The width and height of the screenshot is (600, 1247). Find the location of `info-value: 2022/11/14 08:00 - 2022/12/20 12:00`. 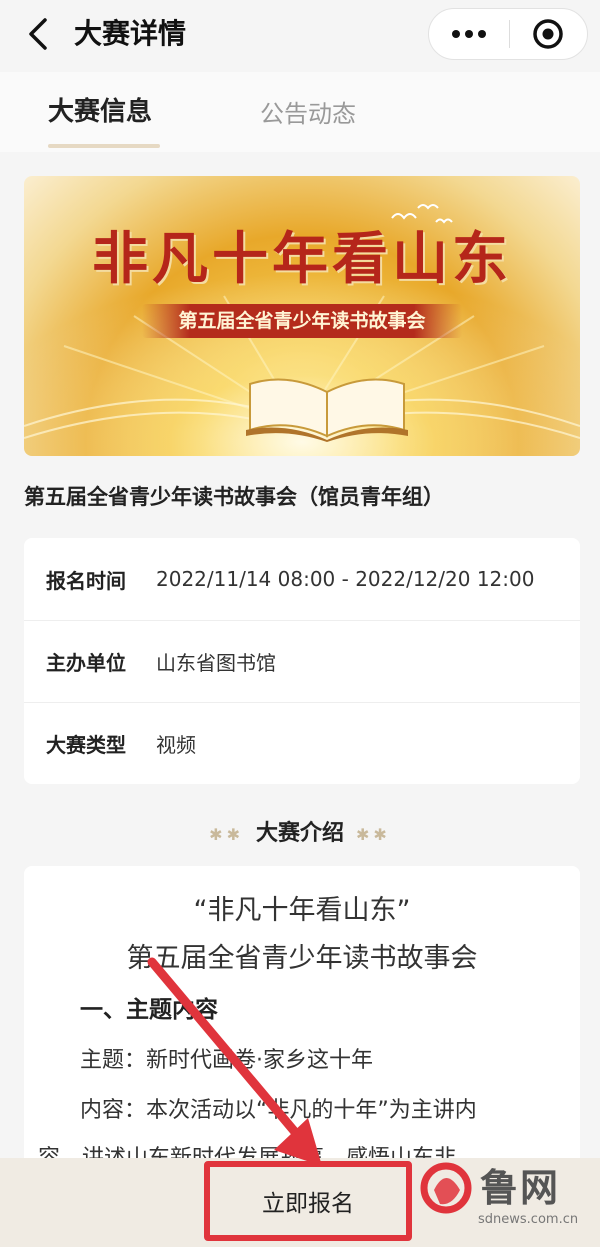

info-value: 2022/11/14 08:00 - 2022/12/20 12:00 is located at coordinates (345, 579).